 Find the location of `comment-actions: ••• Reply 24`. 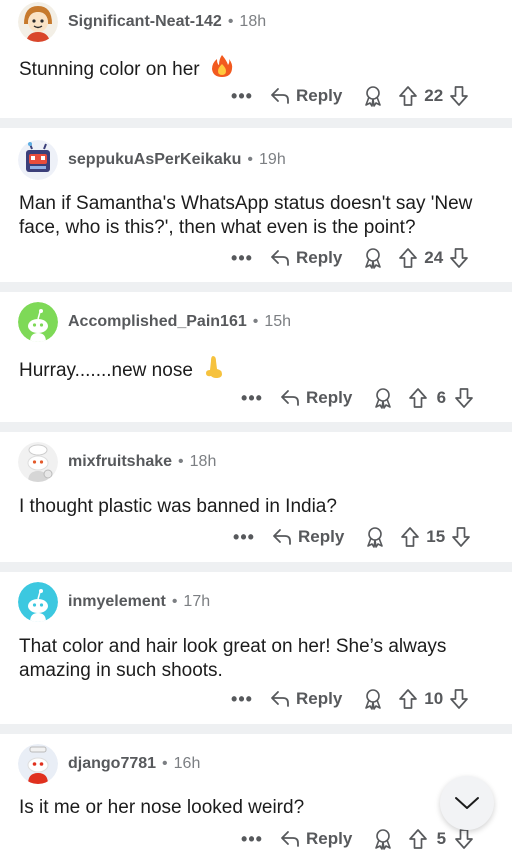

comment-actions: ••• Reply 24 is located at coordinates (348, 258).